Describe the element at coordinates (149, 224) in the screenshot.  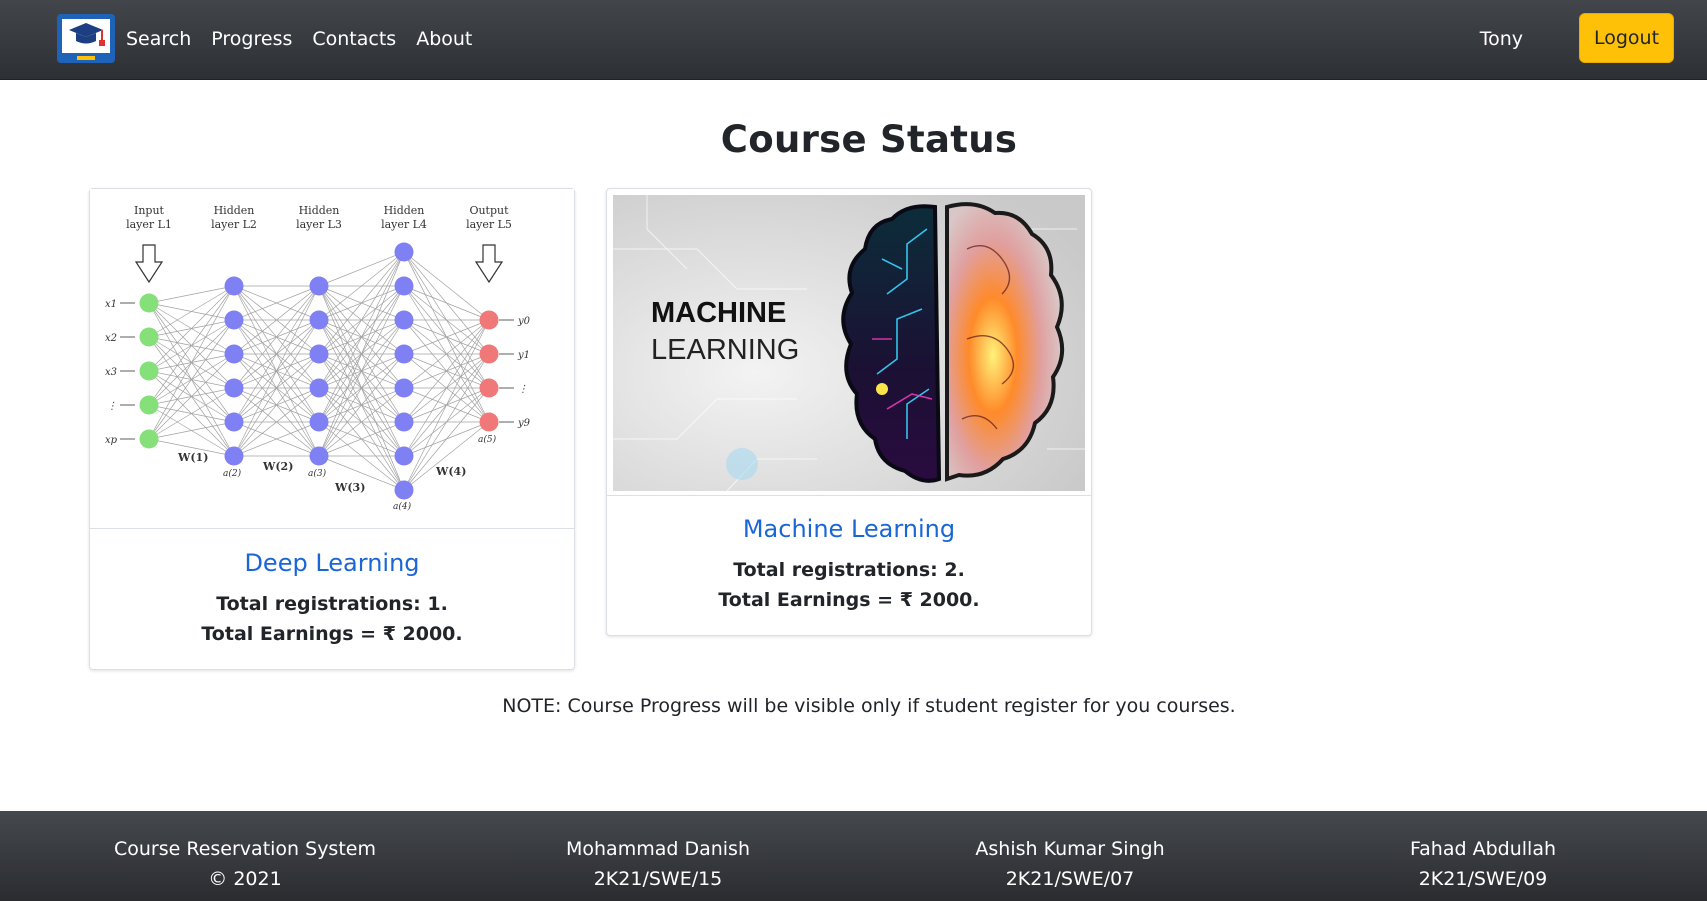
I see `layer-subtitle-1: layer L1` at that location.